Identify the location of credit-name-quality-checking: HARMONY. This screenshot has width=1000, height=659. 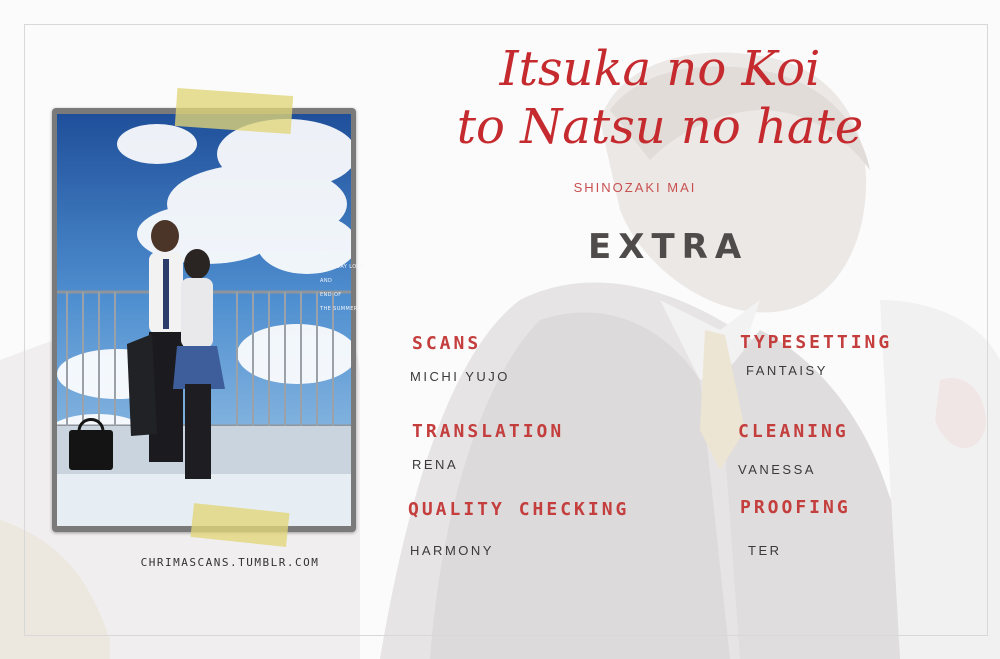
(452, 550).